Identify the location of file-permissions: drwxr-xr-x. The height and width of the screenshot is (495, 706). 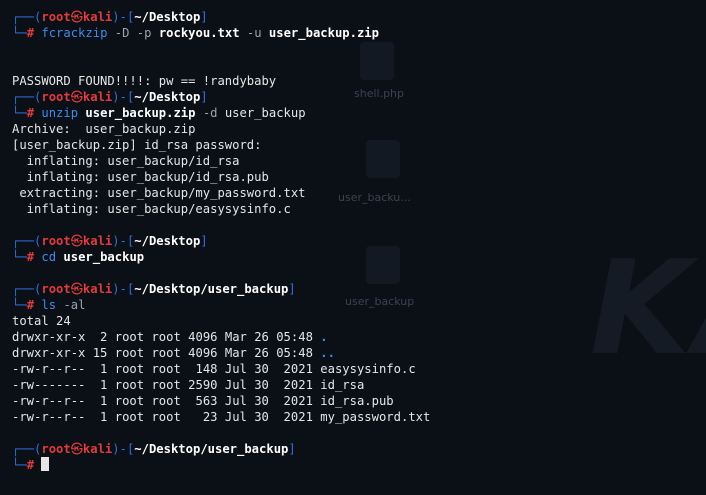
(49, 337).